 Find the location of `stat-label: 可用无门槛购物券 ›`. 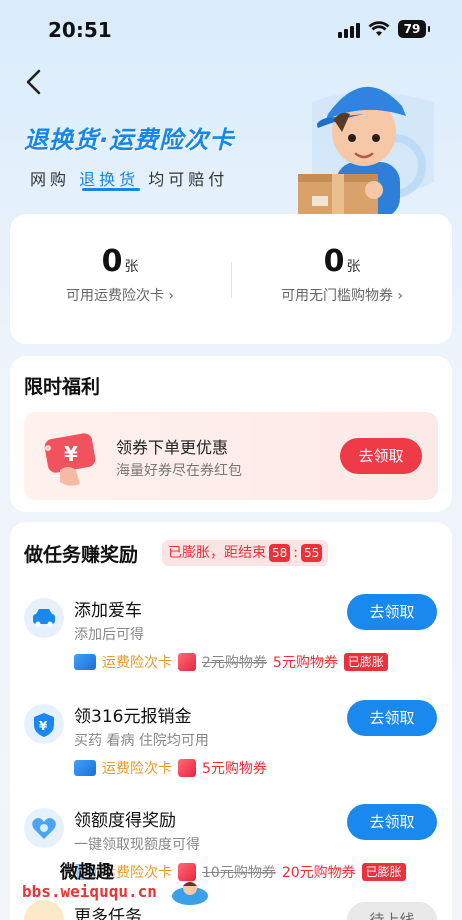

stat-label: 可用无门槛购物券 › is located at coordinates (342, 296).